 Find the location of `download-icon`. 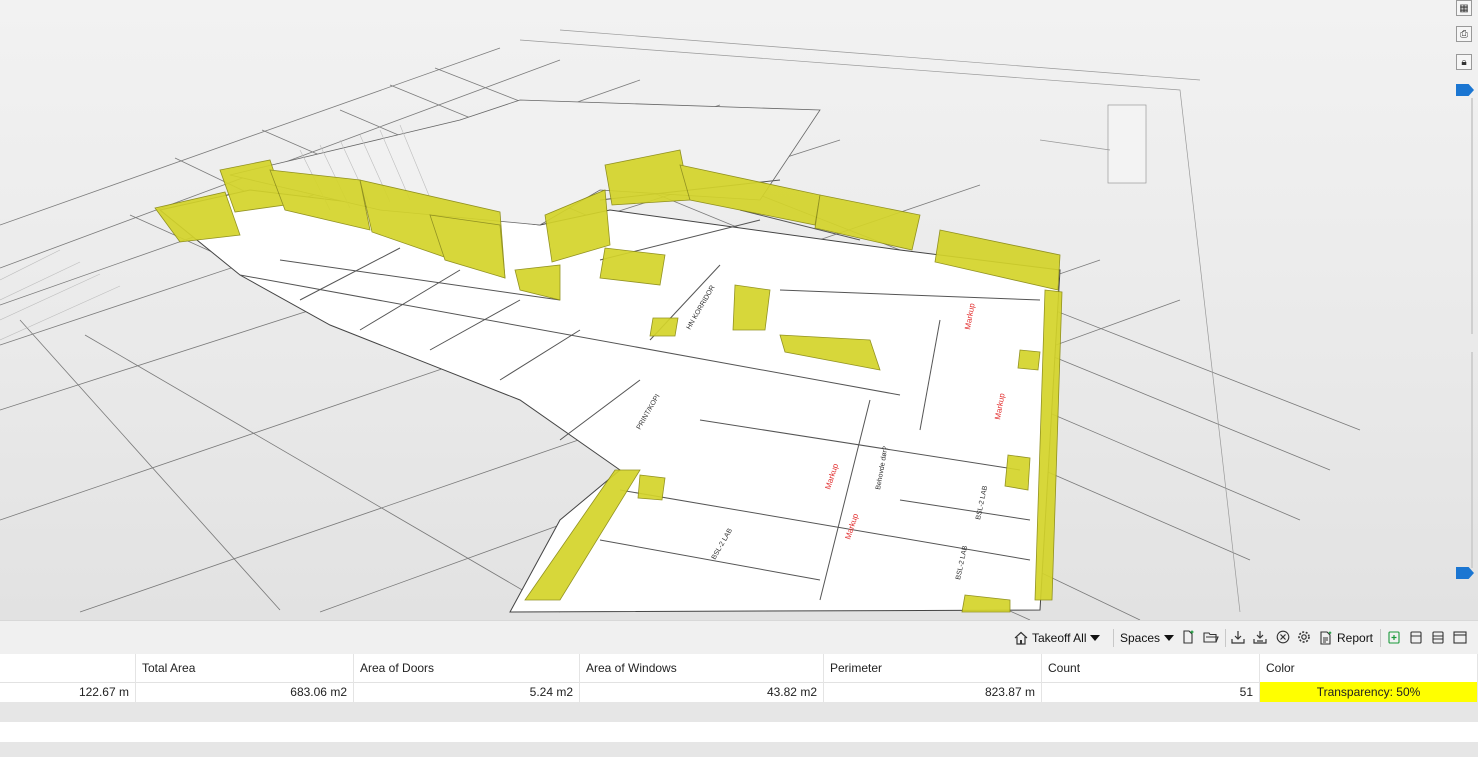

download-icon is located at coordinates (1238, 637).